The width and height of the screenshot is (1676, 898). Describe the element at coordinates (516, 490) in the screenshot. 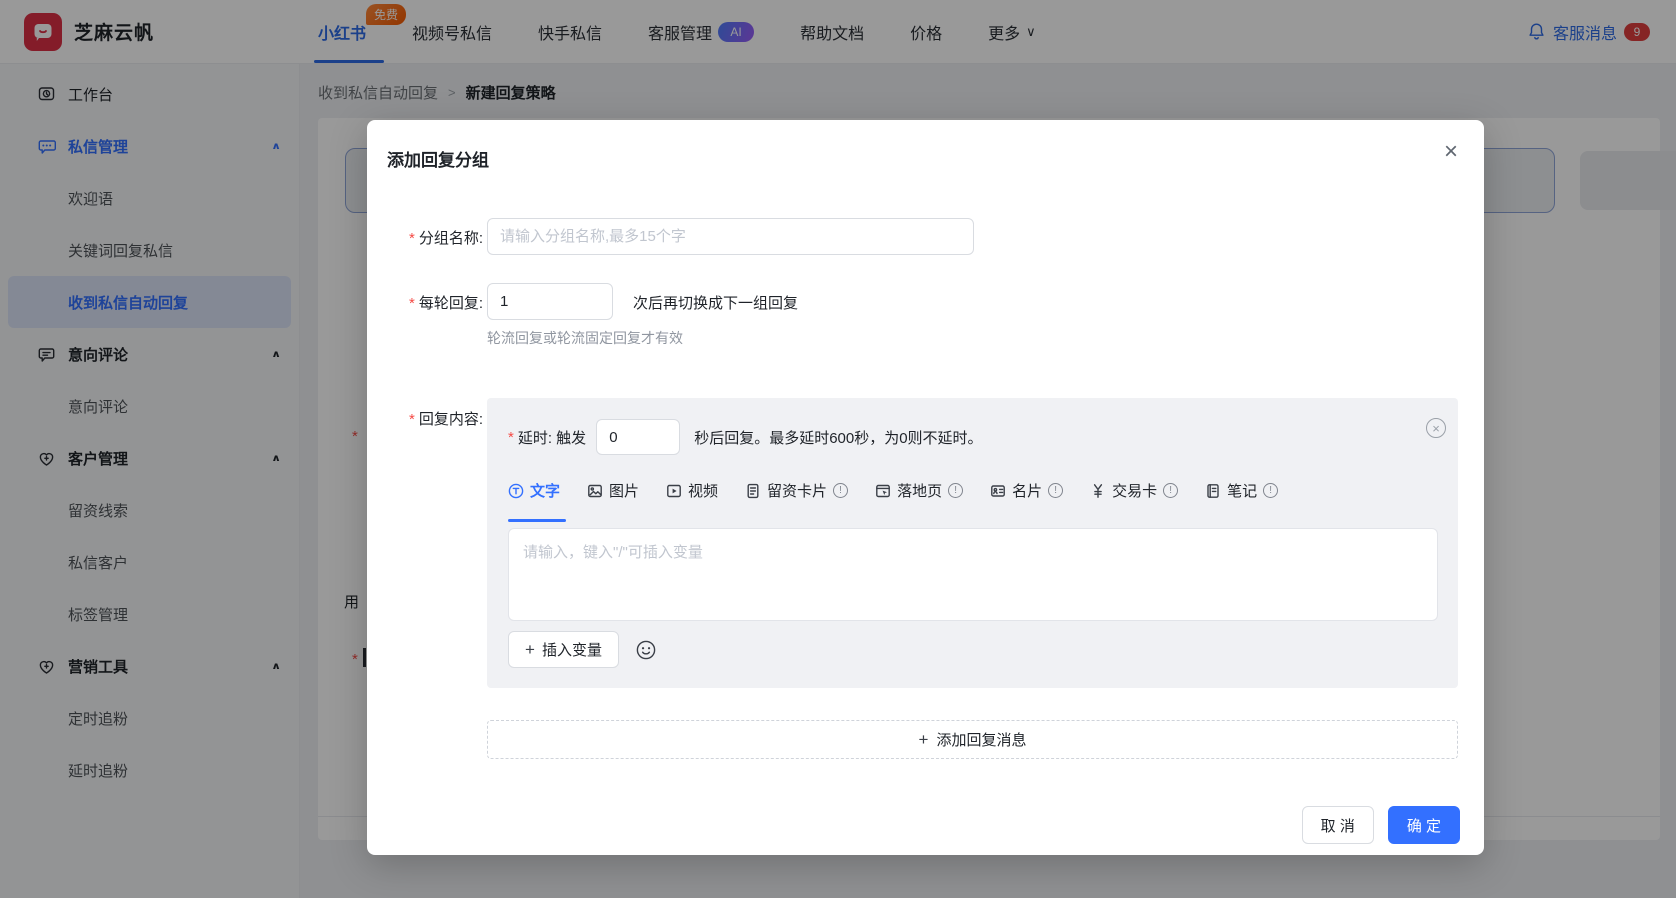

I see `text-icon` at that location.